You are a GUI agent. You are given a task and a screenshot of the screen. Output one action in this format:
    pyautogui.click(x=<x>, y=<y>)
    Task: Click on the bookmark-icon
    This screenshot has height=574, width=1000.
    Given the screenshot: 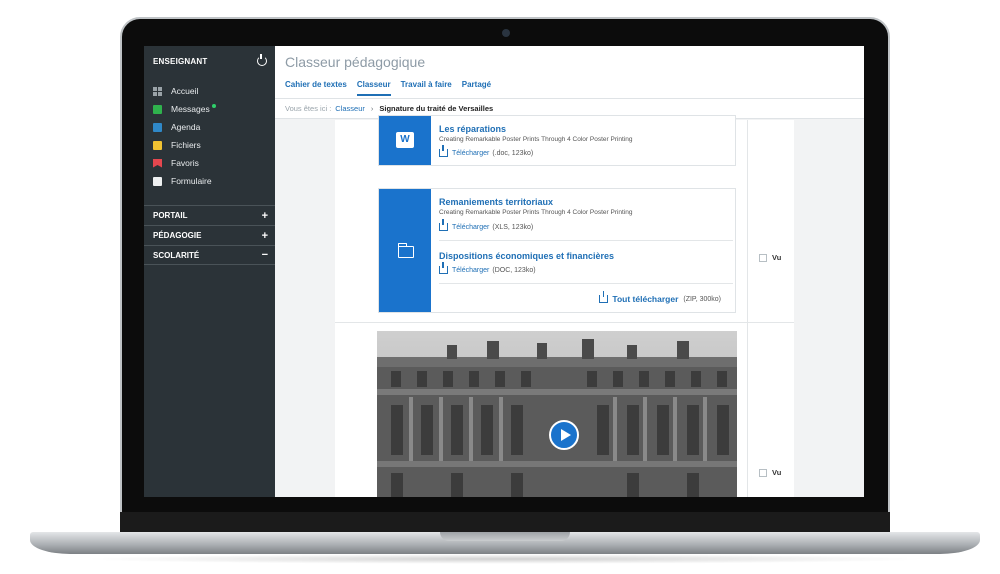 What is the action you would take?
    pyautogui.click(x=157, y=163)
    